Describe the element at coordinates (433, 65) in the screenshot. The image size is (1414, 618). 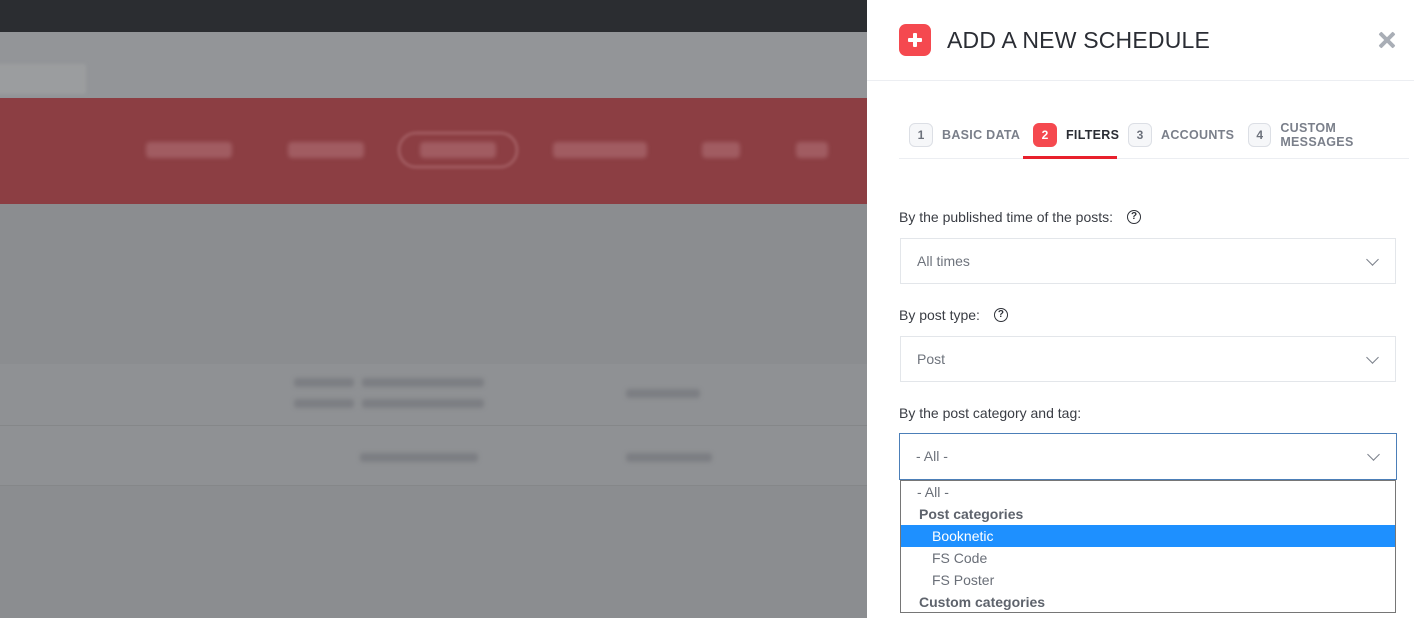
I see `background-subbar` at that location.